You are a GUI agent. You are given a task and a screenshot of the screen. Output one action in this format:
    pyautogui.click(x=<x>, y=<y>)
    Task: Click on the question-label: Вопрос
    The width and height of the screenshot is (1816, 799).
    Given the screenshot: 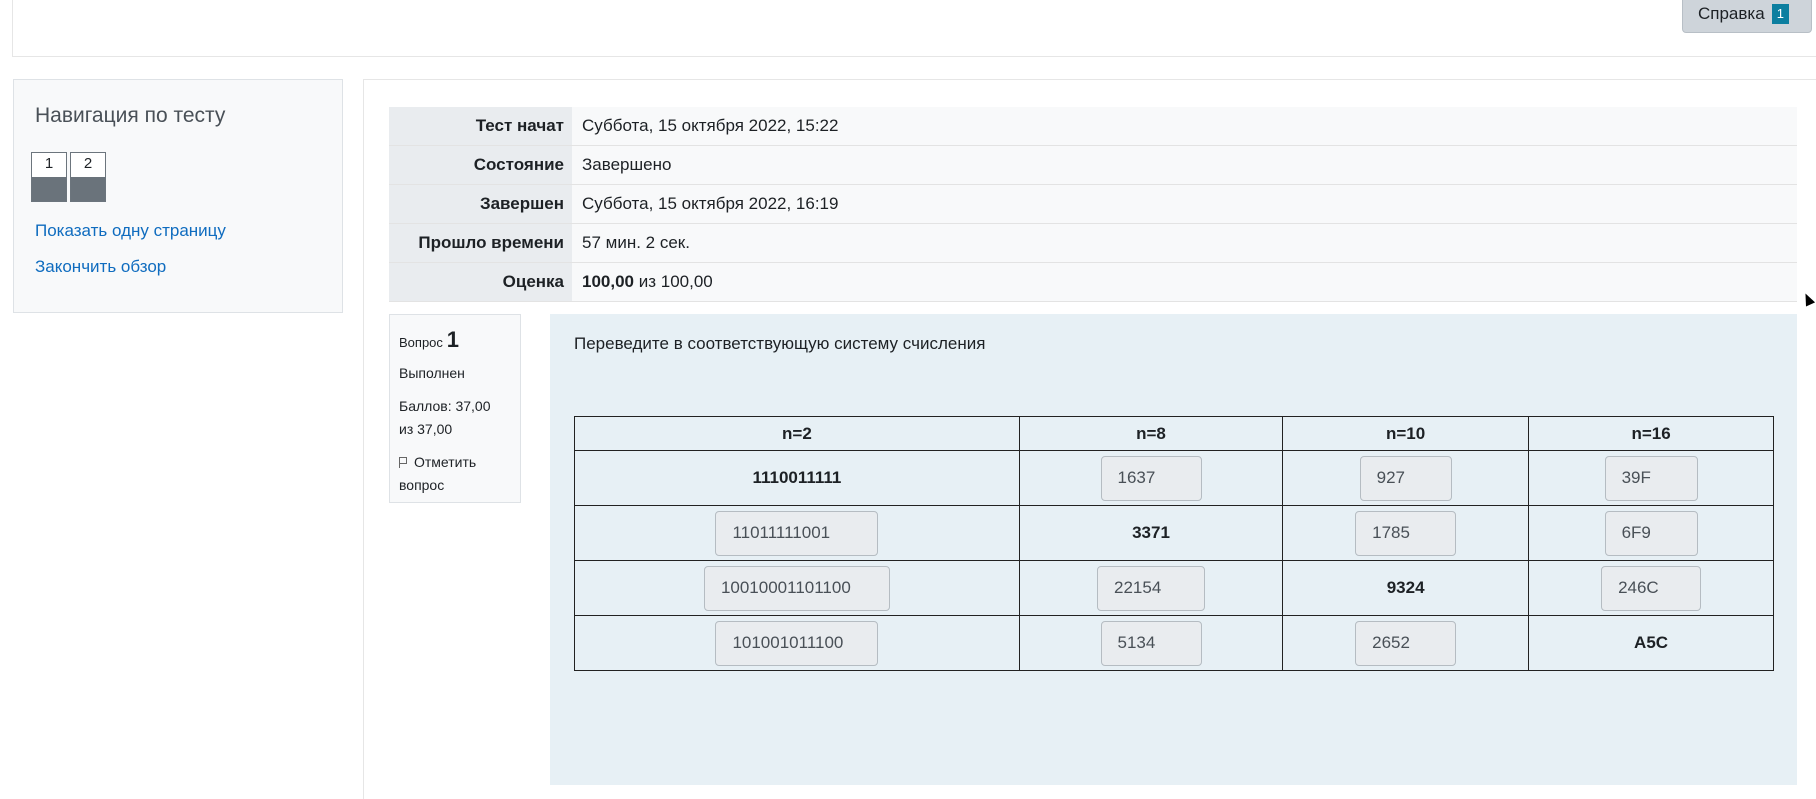 What is the action you would take?
    pyautogui.click(x=421, y=342)
    